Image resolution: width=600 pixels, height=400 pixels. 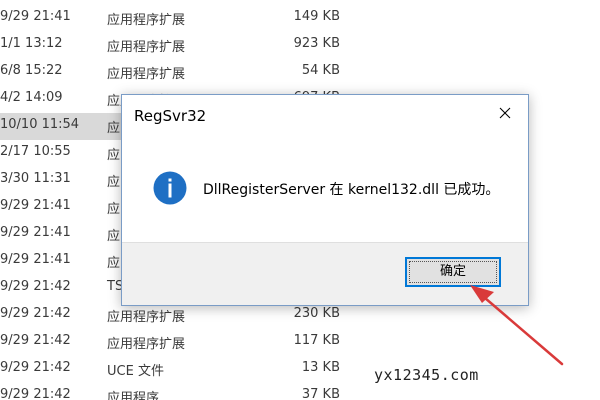 I want to click on file-size: 117 KB, so click(x=316, y=340).